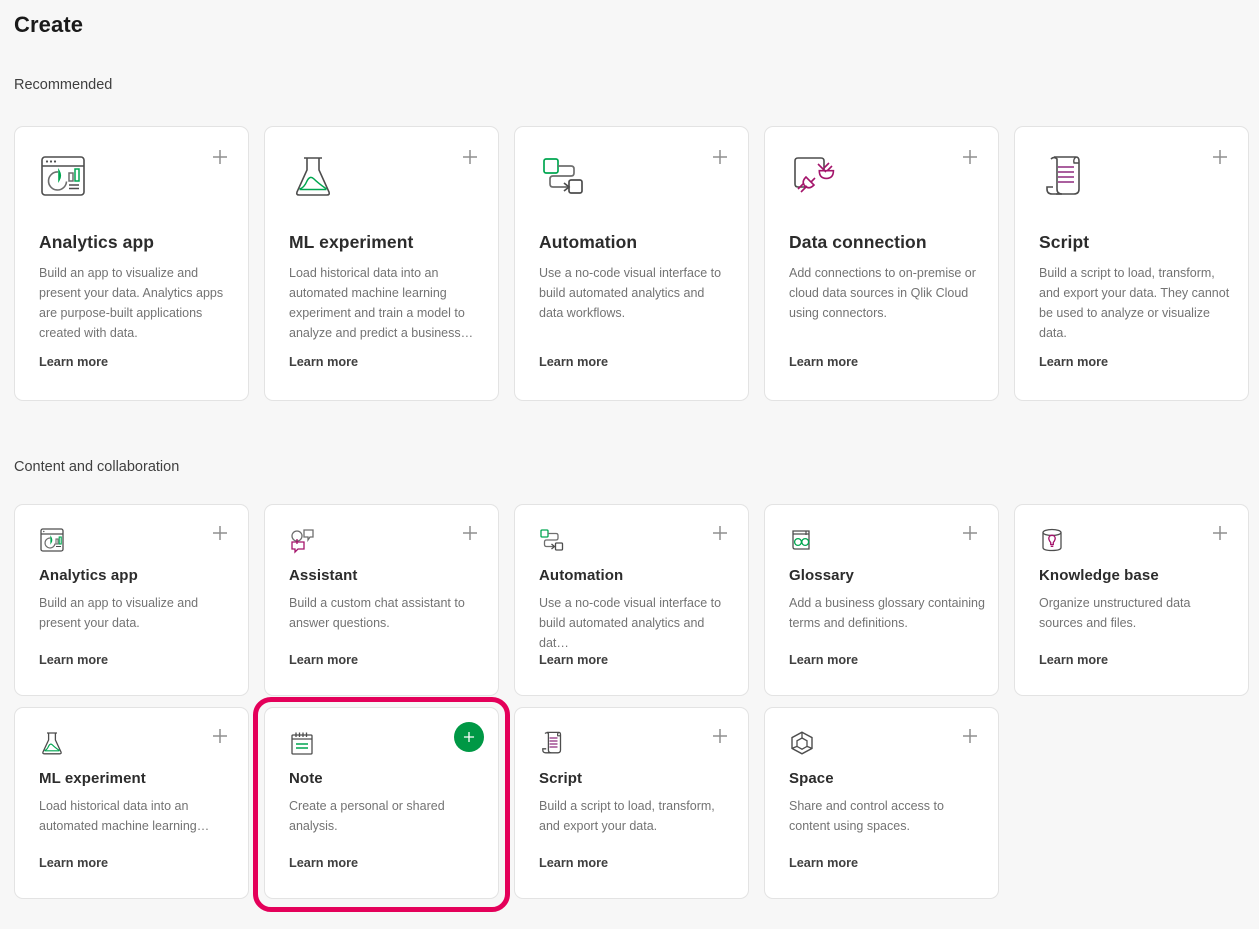 This screenshot has width=1259, height=929. What do you see at coordinates (858, 242) in the screenshot?
I see `card-title: Data connection` at bounding box center [858, 242].